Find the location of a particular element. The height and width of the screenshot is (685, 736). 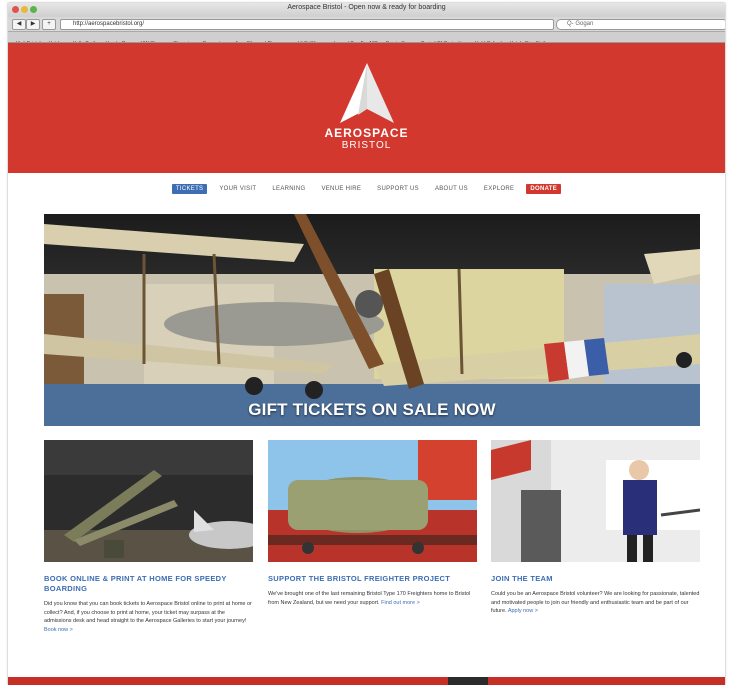

address-bar: http://aerospacebristol.org/ is located at coordinates (307, 24).